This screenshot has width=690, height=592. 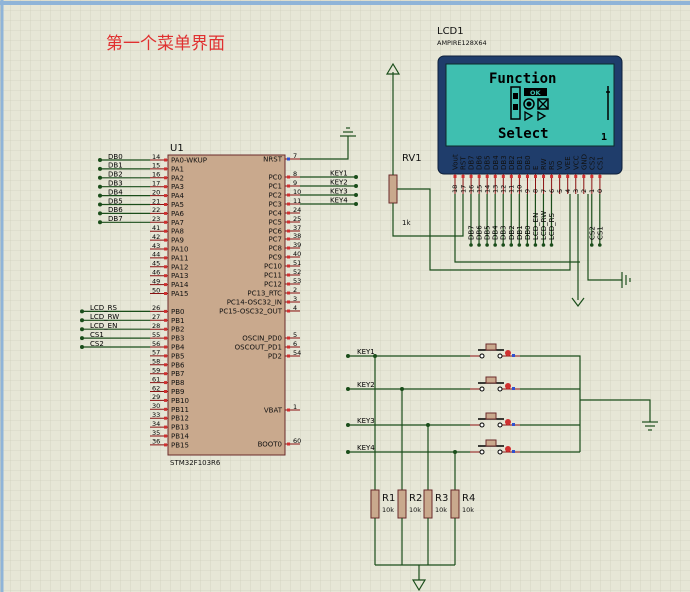 I want to click on net-label: CS1, so click(x=97, y=335).